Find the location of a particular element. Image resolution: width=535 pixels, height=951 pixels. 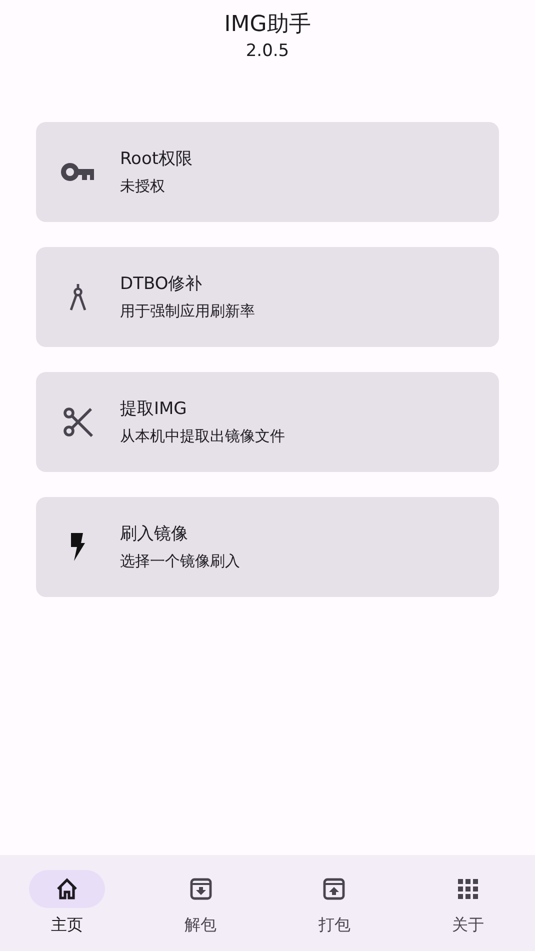

feature-card: 刷入镜像 选择一个镜像刷入 is located at coordinates (267, 547).